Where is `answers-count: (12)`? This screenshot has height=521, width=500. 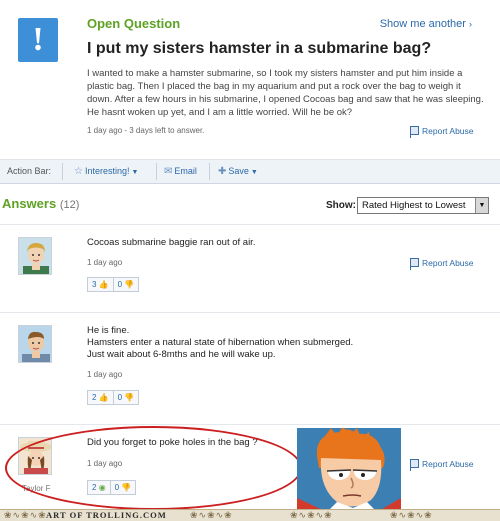
answers-count: (12) is located at coordinates (69, 205).